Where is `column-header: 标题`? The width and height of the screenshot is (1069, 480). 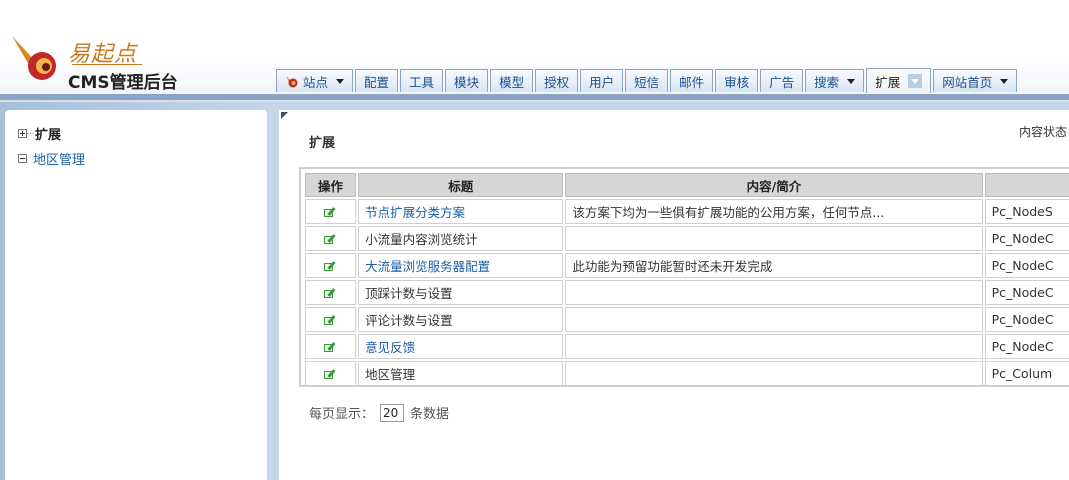 column-header: 标题 is located at coordinates (461, 185).